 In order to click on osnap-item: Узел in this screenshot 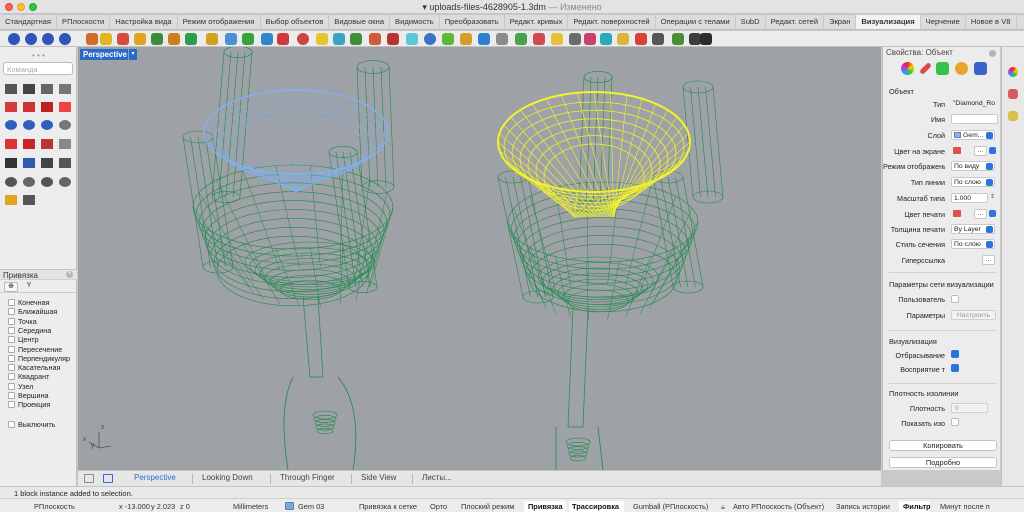, I will do `click(20, 386)`.